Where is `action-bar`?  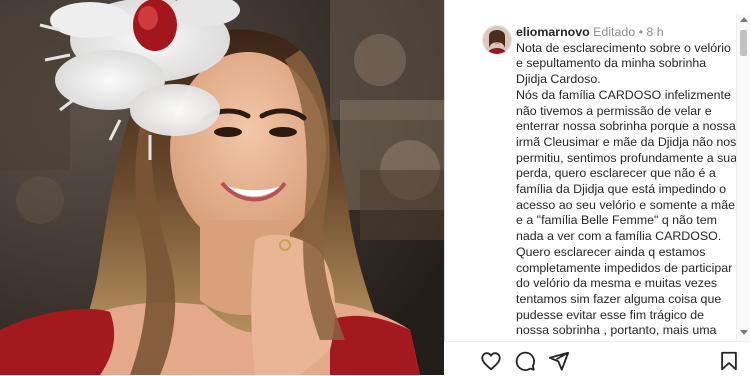
action-bar is located at coordinates (597, 358).